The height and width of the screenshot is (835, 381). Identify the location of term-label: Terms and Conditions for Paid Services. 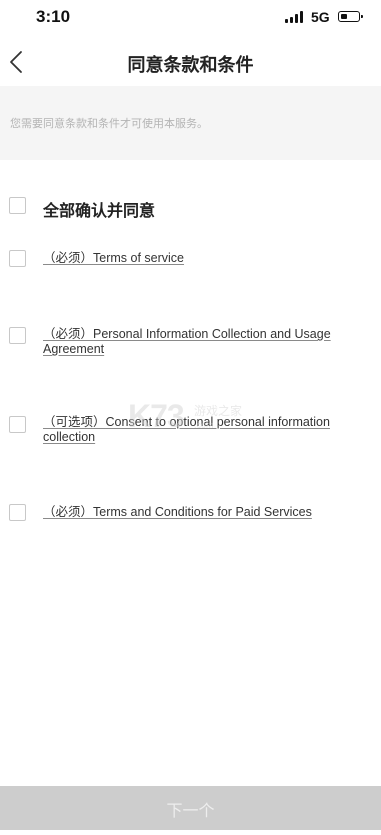
(202, 512).